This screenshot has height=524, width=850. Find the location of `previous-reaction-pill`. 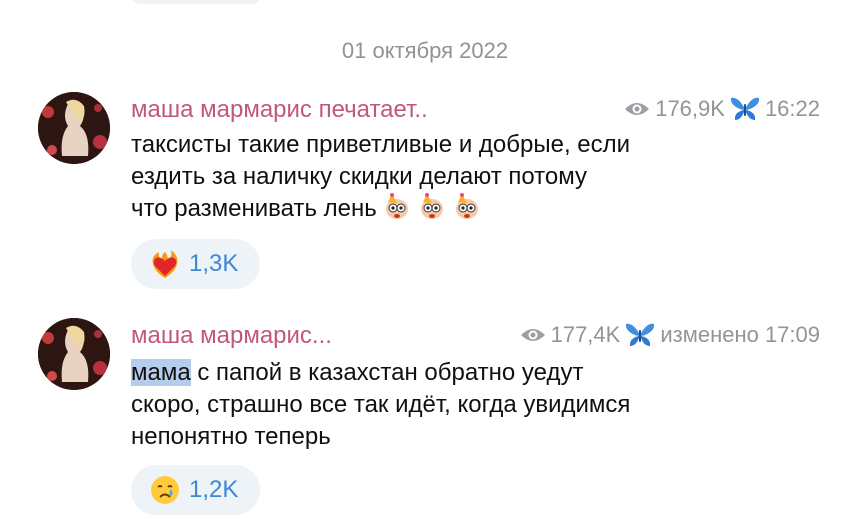

previous-reaction-pill is located at coordinates (196, 2).